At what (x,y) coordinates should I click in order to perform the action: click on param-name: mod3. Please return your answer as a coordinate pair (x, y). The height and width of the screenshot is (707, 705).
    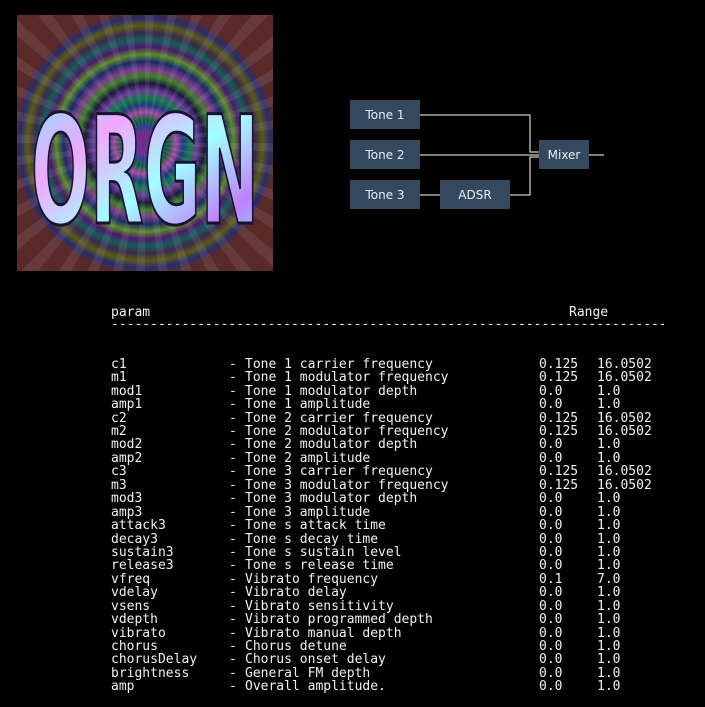
    Looking at the image, I should click on (127, 499).